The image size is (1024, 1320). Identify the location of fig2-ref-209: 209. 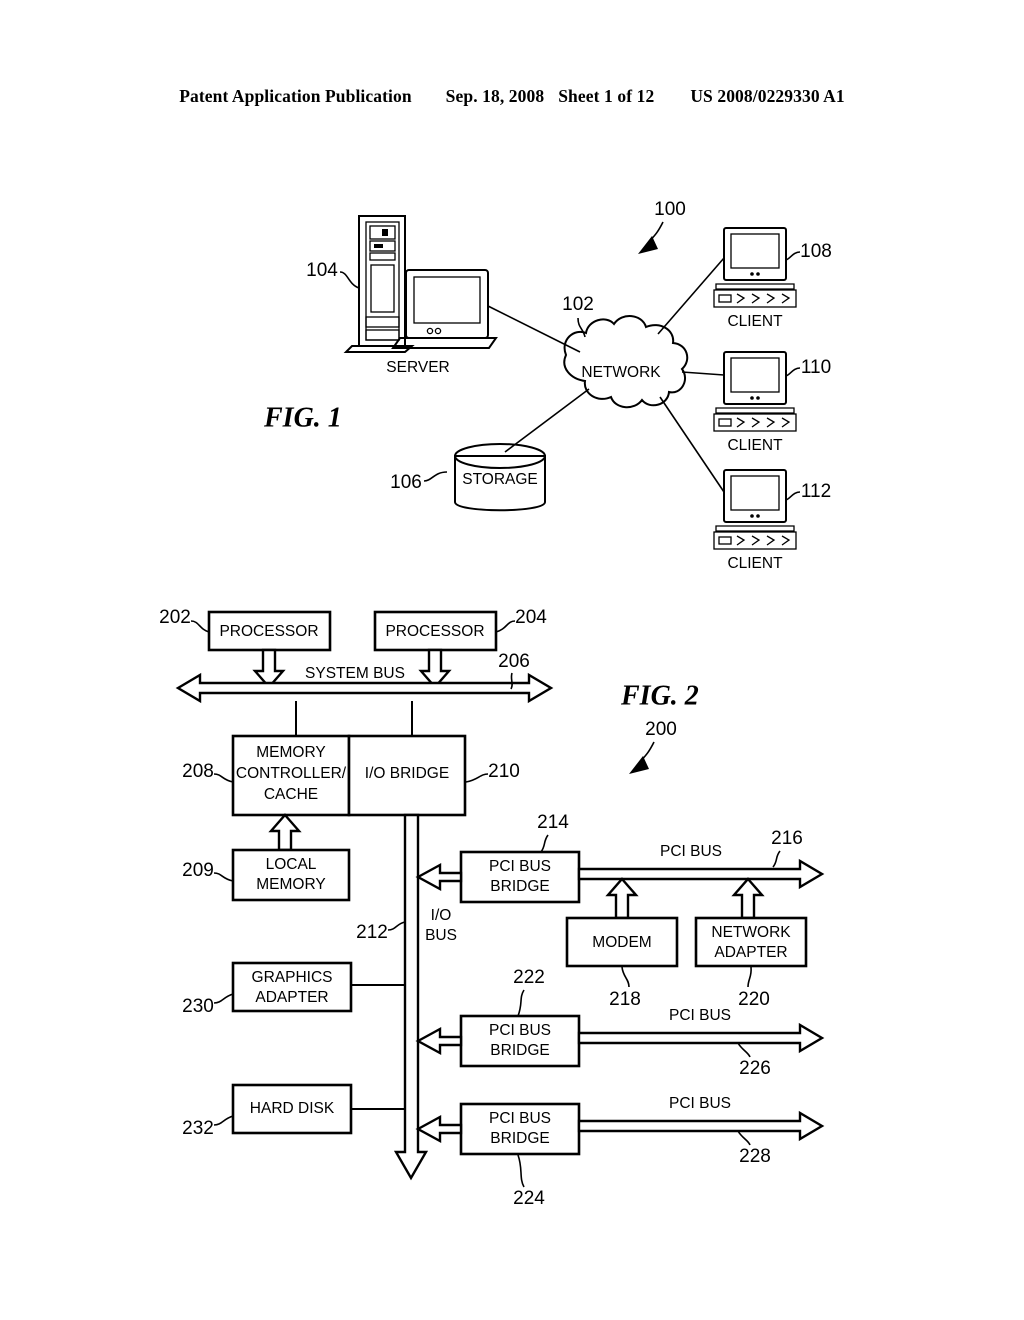
(198, 870).